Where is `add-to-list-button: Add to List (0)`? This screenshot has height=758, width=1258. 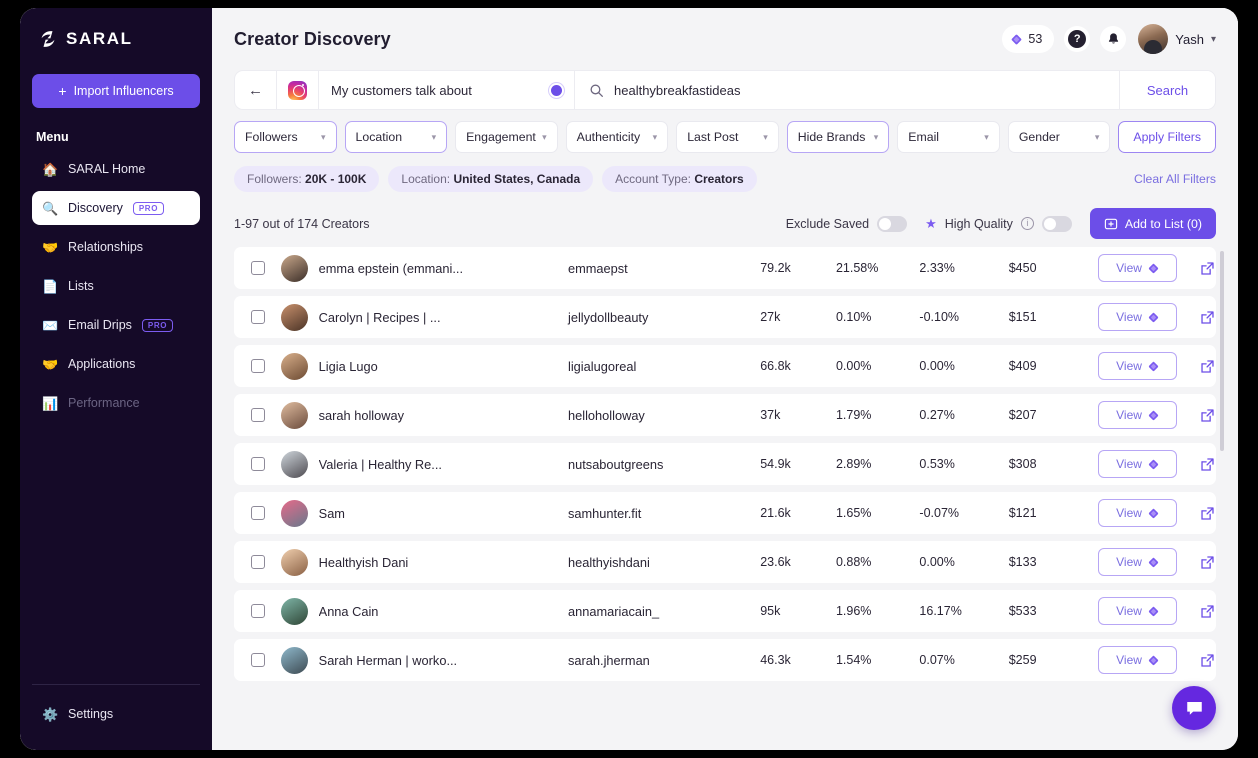
add-to-list-button: Add to List (0) is located at coordinates (1152, 223).